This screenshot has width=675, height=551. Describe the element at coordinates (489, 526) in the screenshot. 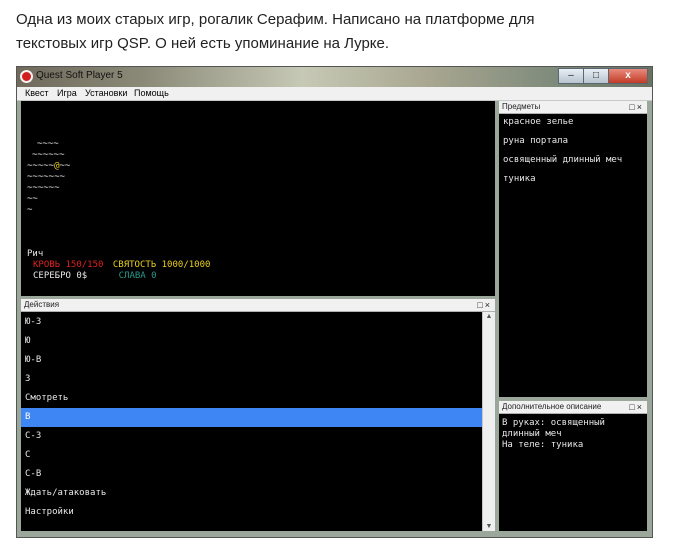

I see `scroll-down-icon: ▼` at that location.